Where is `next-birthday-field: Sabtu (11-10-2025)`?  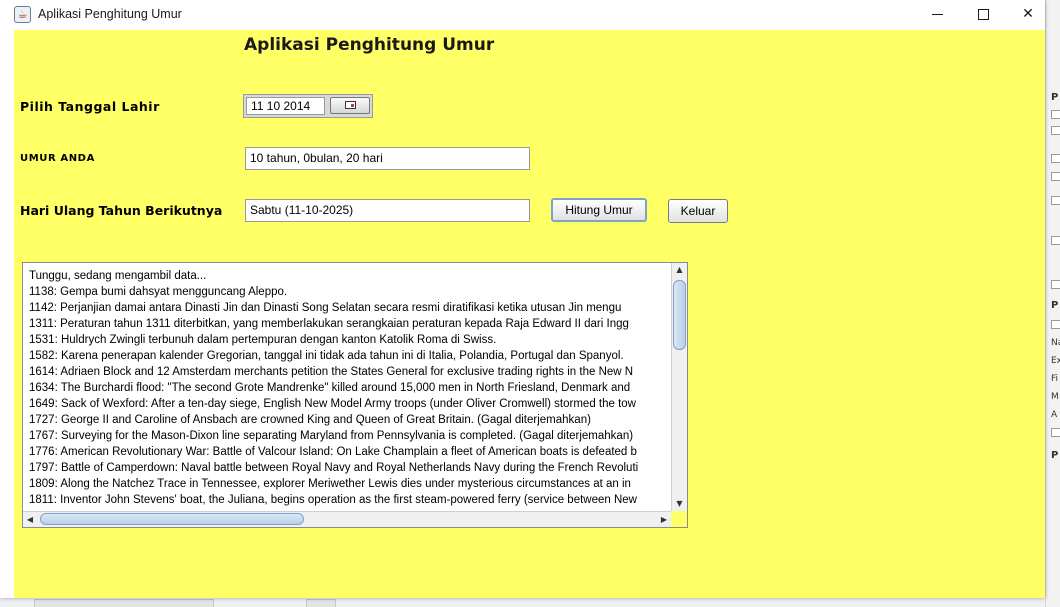 next-birthday-field: Sabtu (11-10-2025) is located at coordinates (387, 210).